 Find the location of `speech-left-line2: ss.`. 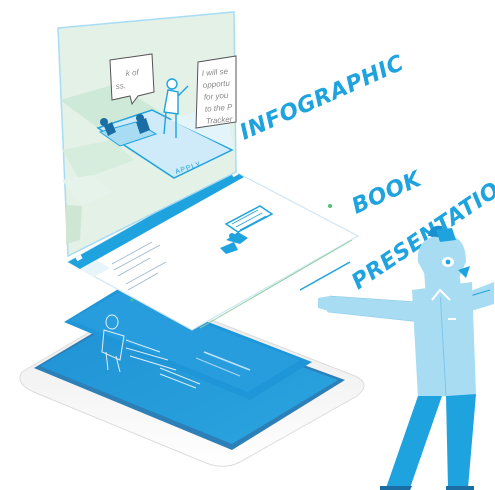

speech-left-line2: ss. is located at coordinates (120, 86).